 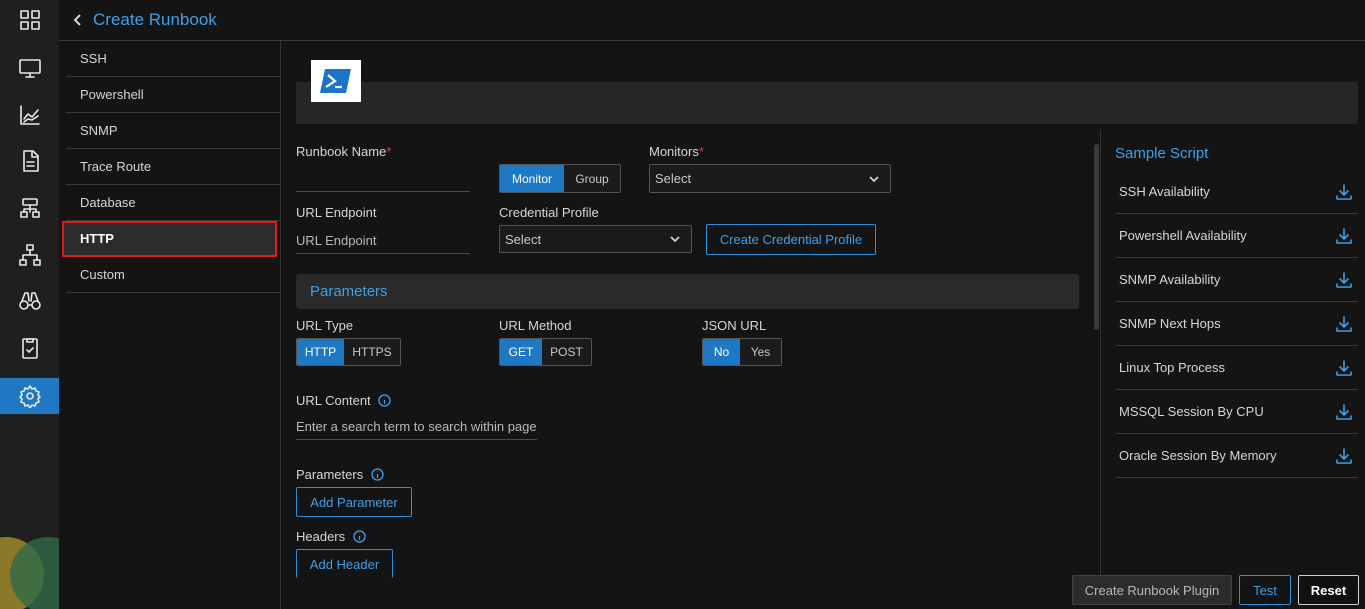 What do you see at coordinates (29, 348) in the screenshot?
I see `audit-icon` at bounding box center [29, 348].